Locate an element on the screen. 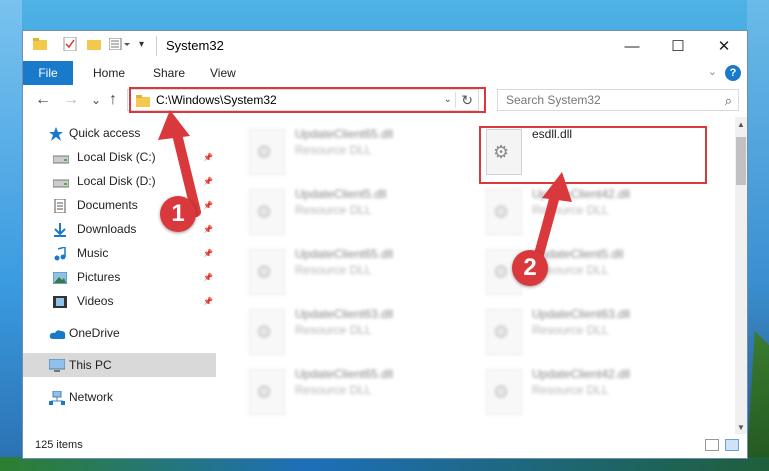  sidebar-item-label: Network is located at coordinates (91, 397).